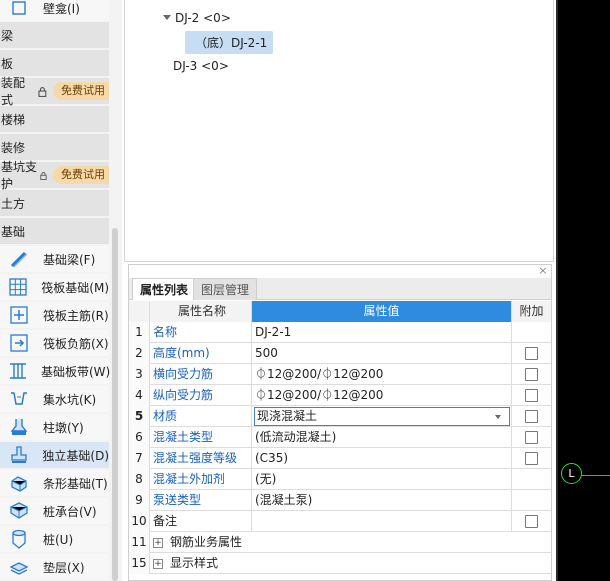 The width and height of the screenshot is (610, 581). Describe the element at coordinates (571, 473) in the screenshot. I see `axis-label: L` at that location.